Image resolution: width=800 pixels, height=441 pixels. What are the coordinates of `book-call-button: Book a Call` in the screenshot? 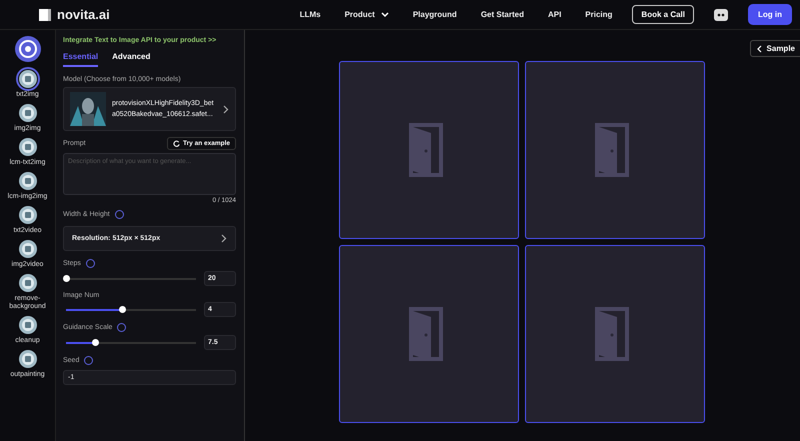 It's located at (663, 14).